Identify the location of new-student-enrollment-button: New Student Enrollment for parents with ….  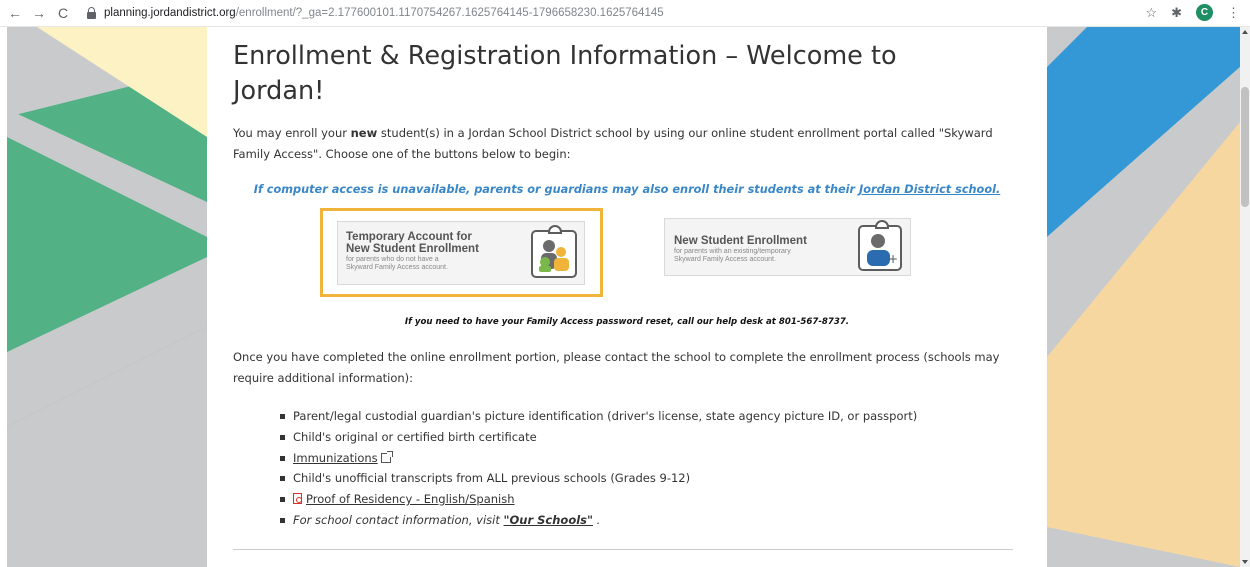
(787, 247).